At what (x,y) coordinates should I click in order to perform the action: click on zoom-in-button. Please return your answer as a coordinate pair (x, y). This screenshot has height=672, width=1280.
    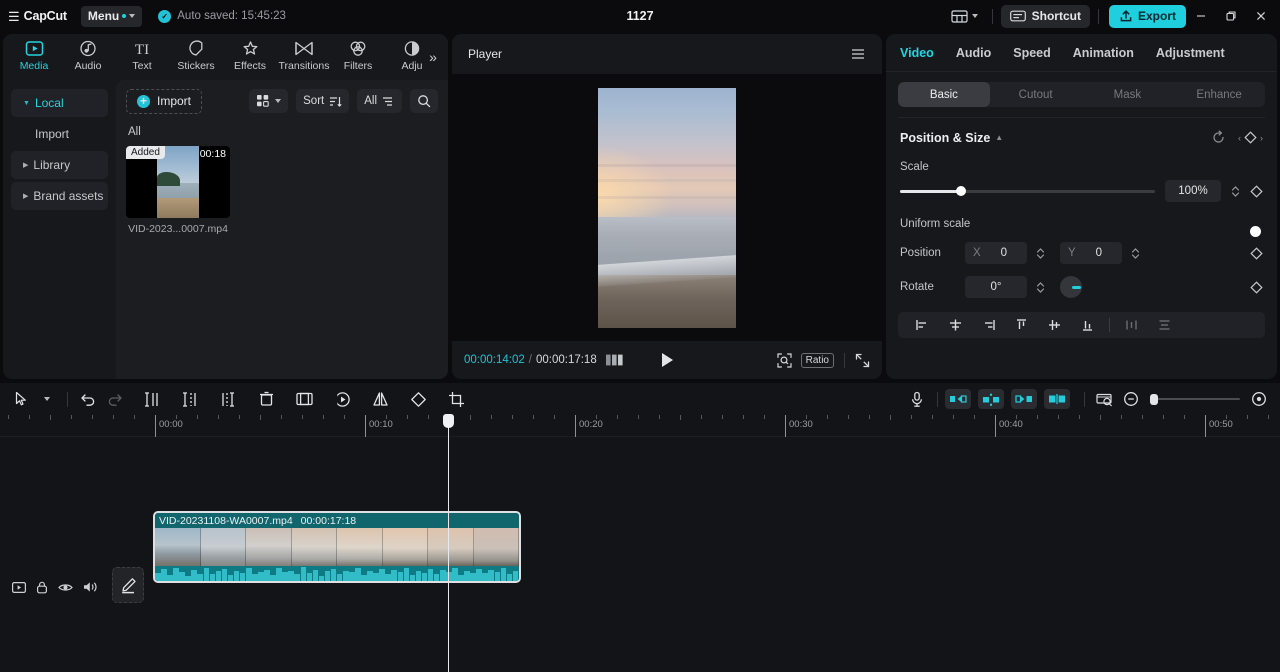
    Looking at the image, I should click on (1259, 399).